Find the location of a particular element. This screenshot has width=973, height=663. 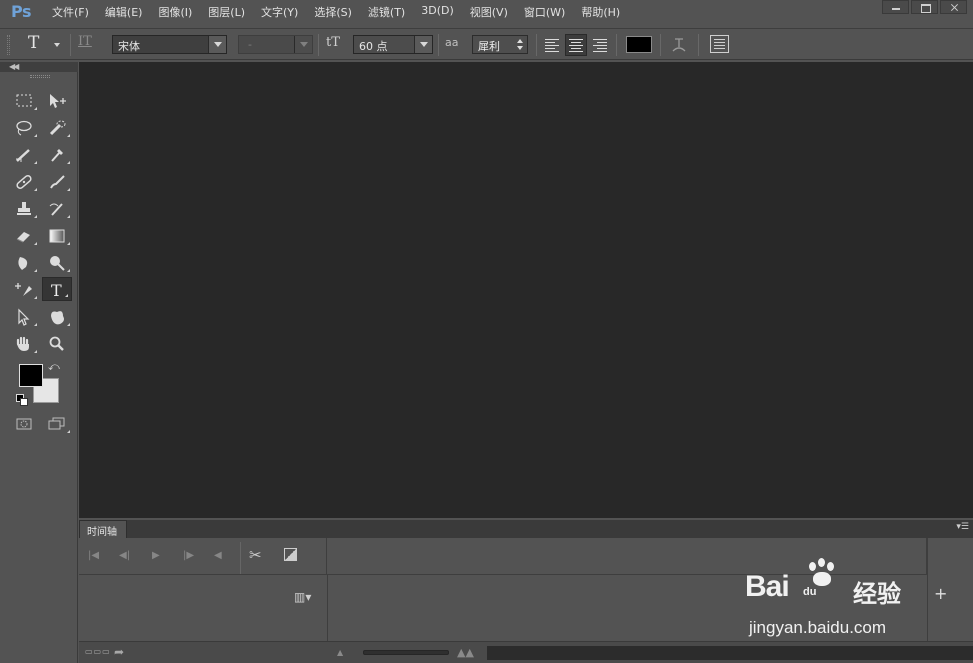

window-controls is located at coordinates (924, 7).